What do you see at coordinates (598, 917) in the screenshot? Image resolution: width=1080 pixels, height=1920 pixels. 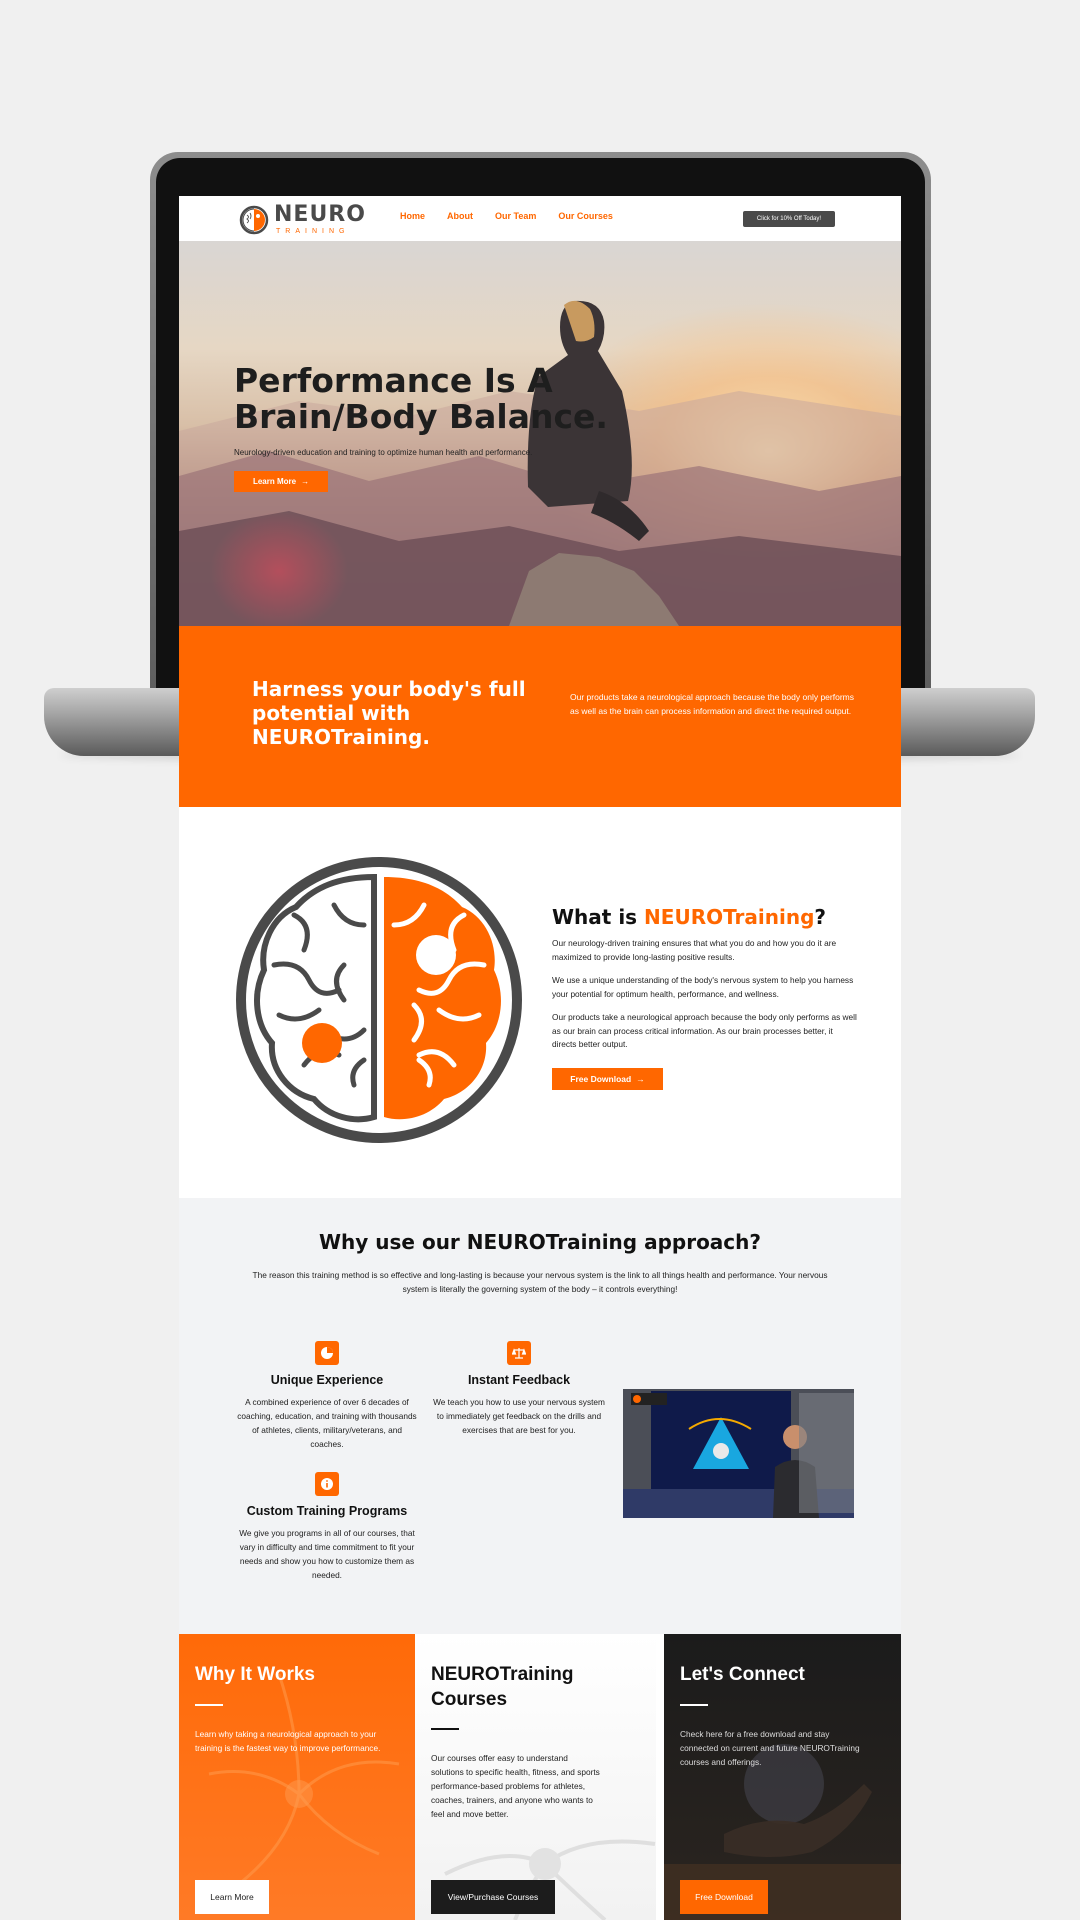 I see `what-is-title-prefix: What is` at bounding box center [598, 917].